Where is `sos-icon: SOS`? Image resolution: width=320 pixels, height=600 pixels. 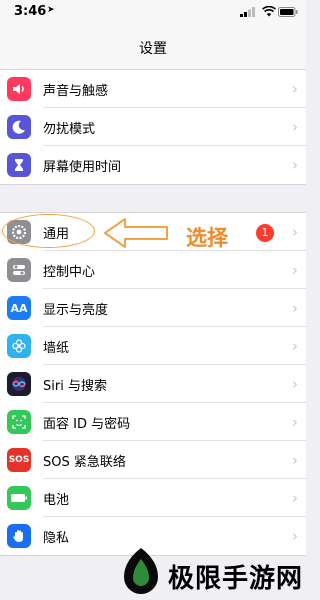
sos-icon: SOS is located at coordinates (19, 460).